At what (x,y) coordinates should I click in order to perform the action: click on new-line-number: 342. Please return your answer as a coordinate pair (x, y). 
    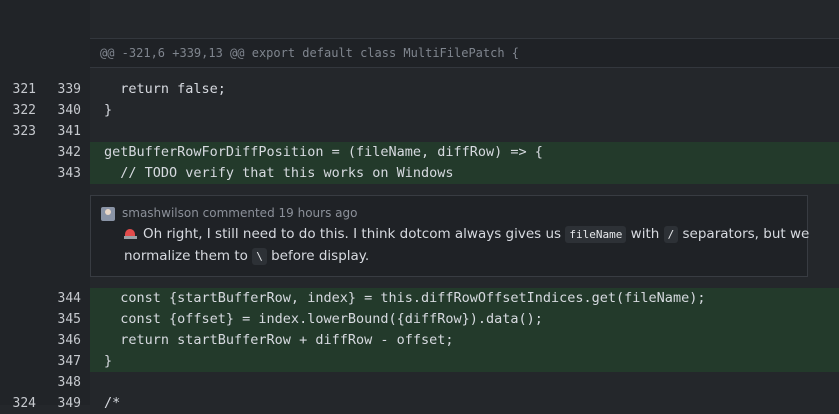
    Looking at the image, I should click on (64, 152).